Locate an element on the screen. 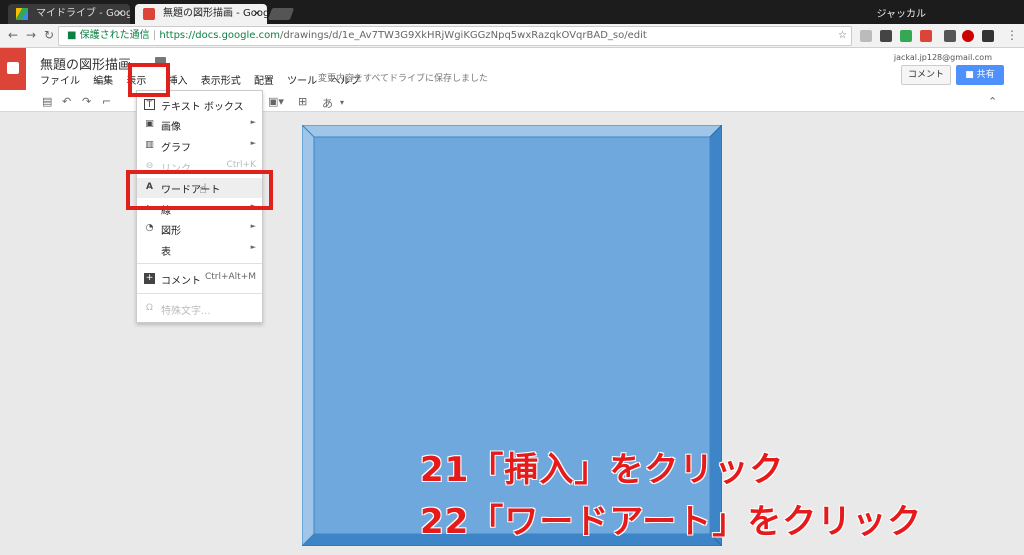 The height and width of the screenshot is (555, 1024). image-icon: ▣ is located at coordinates (149, 124).